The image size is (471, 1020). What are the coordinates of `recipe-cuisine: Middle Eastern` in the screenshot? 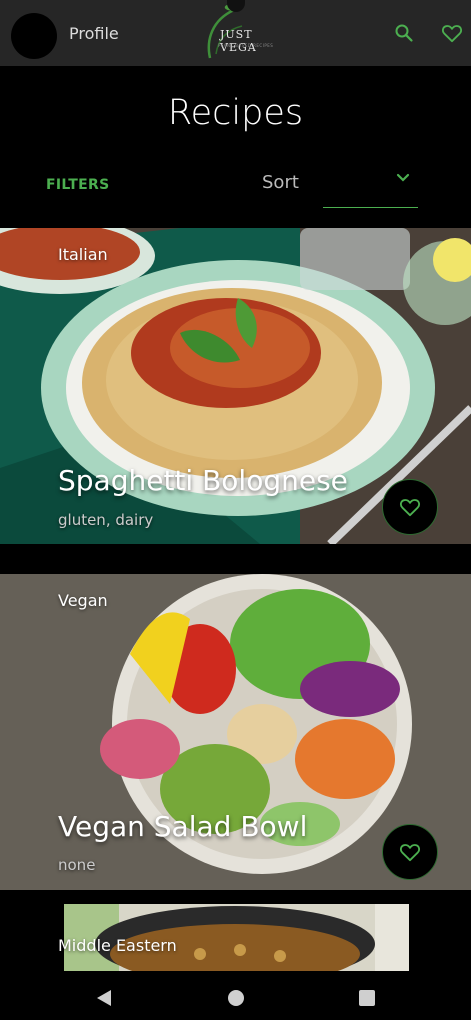 It's located at (117, 945).